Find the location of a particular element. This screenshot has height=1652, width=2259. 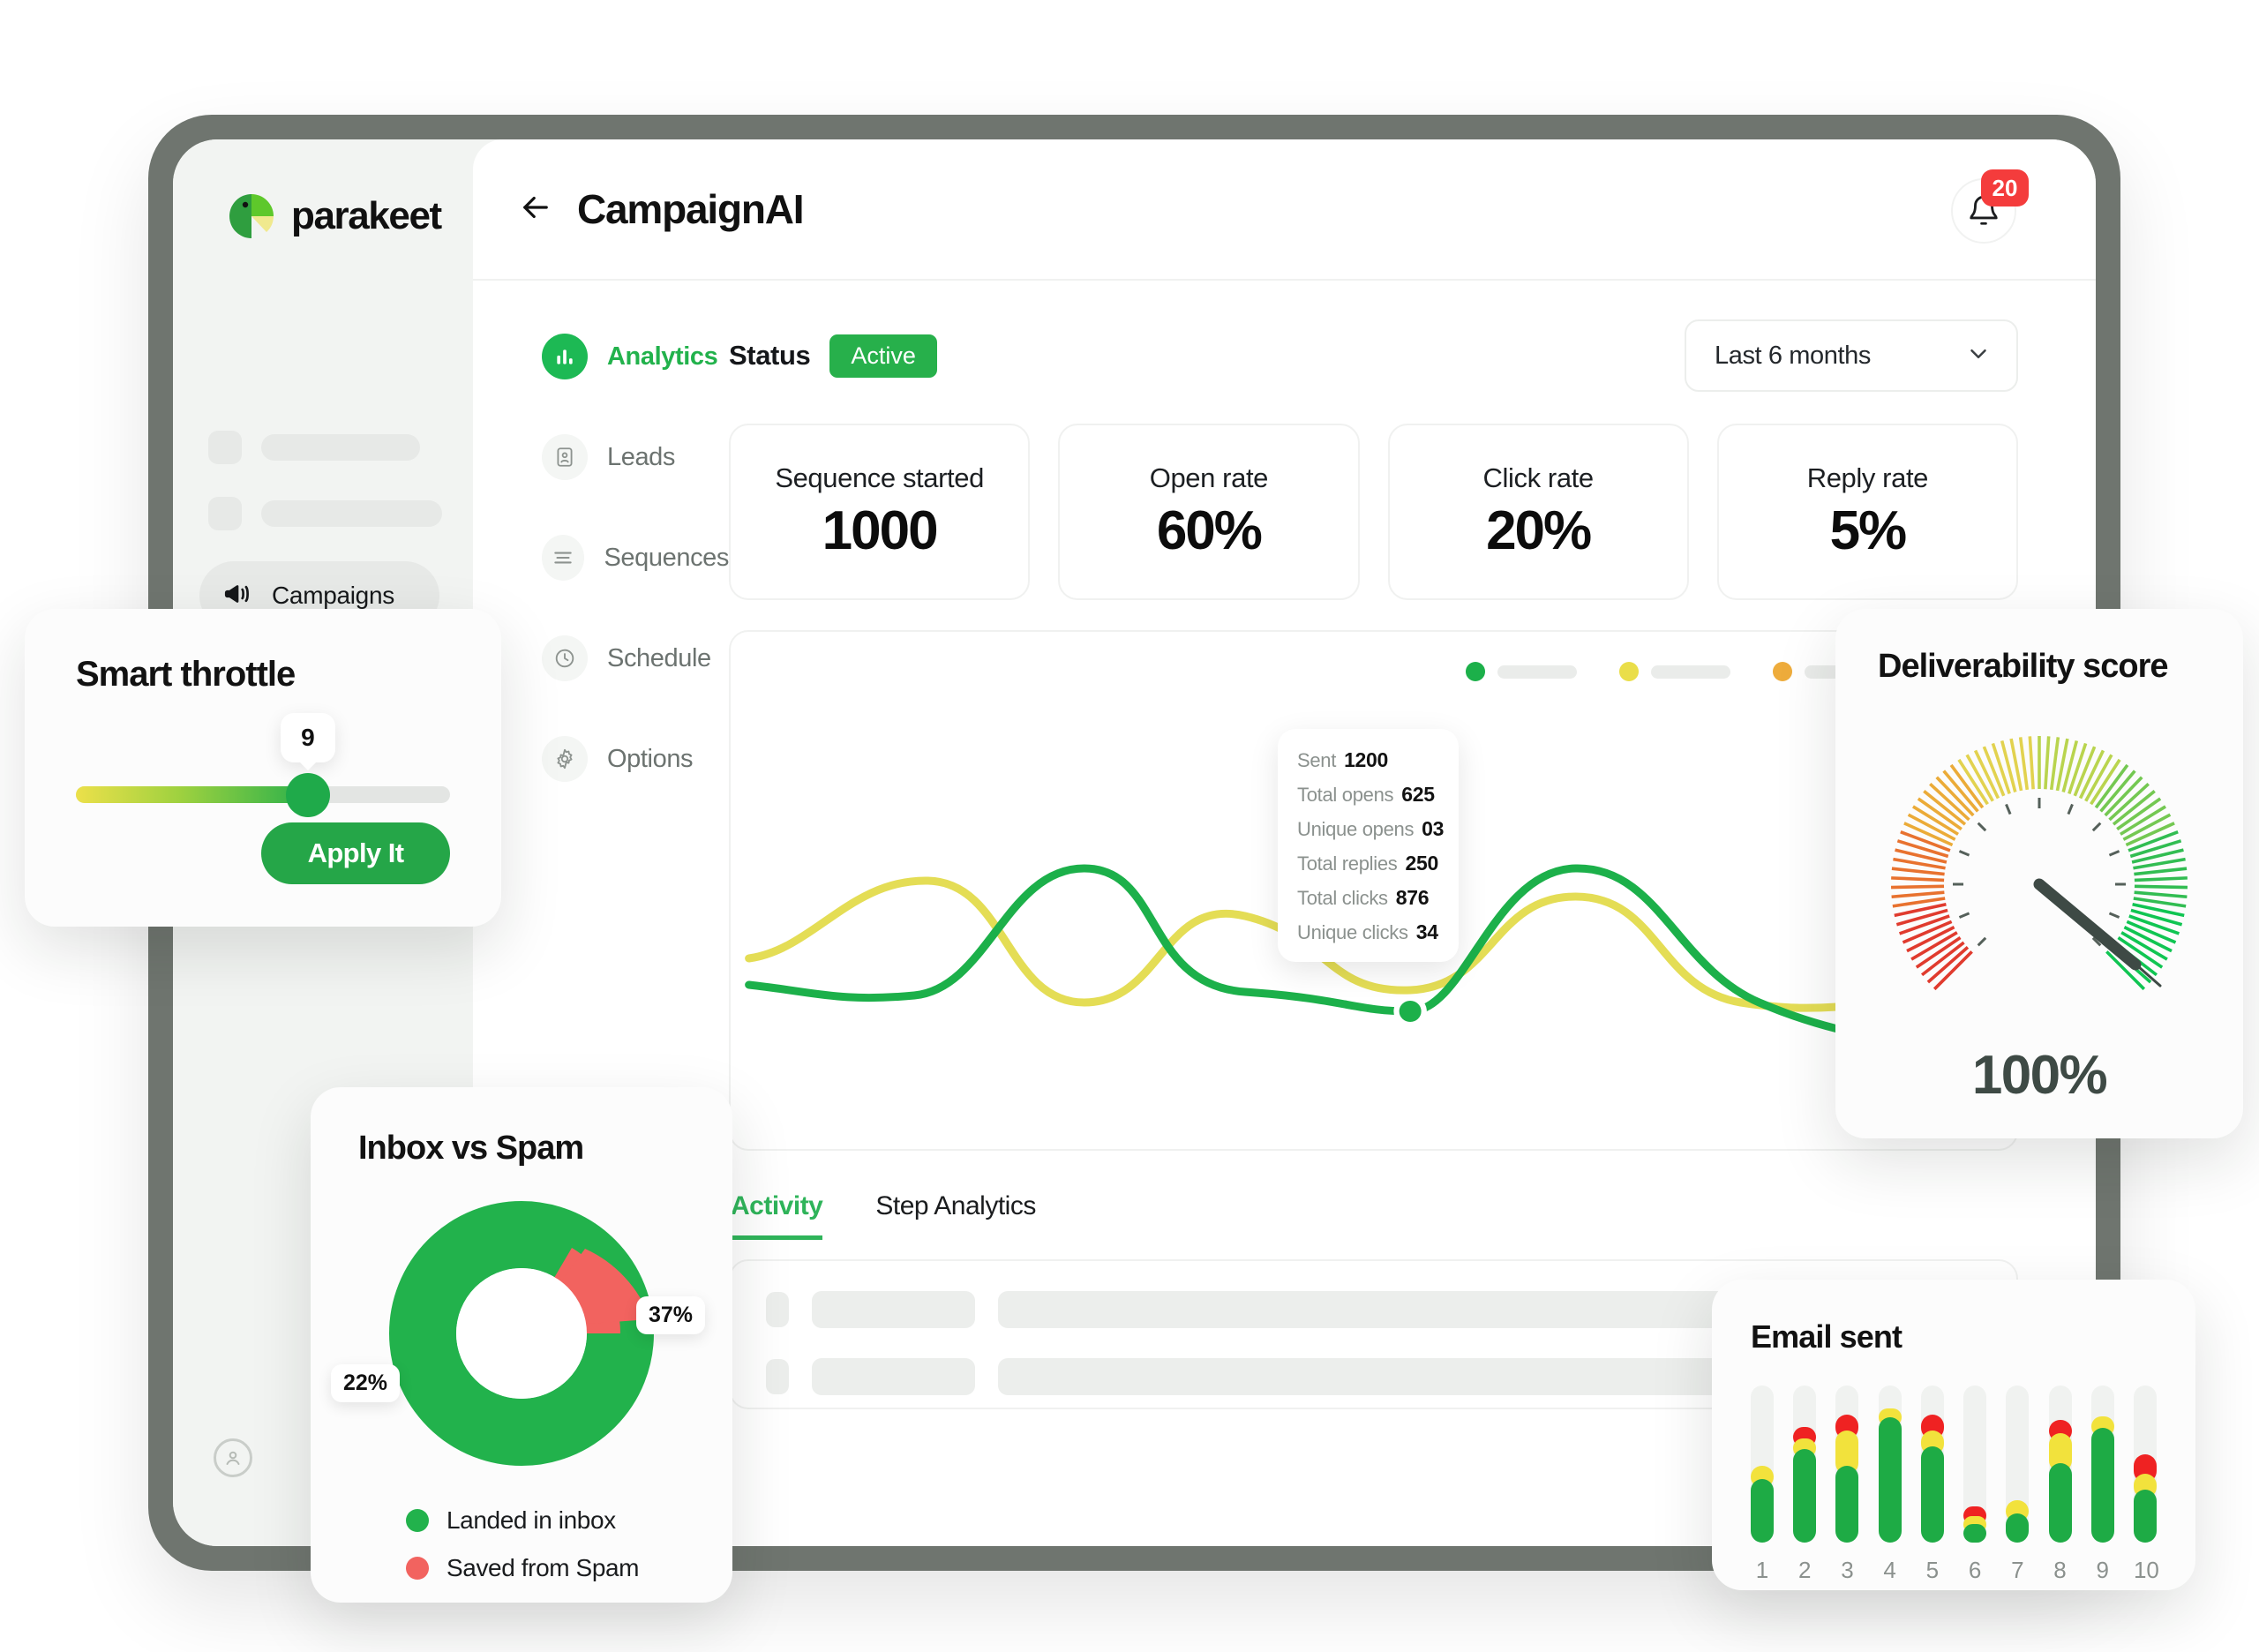

tooltip-row: Total opens 625 is located at coordinates (1368, 795).